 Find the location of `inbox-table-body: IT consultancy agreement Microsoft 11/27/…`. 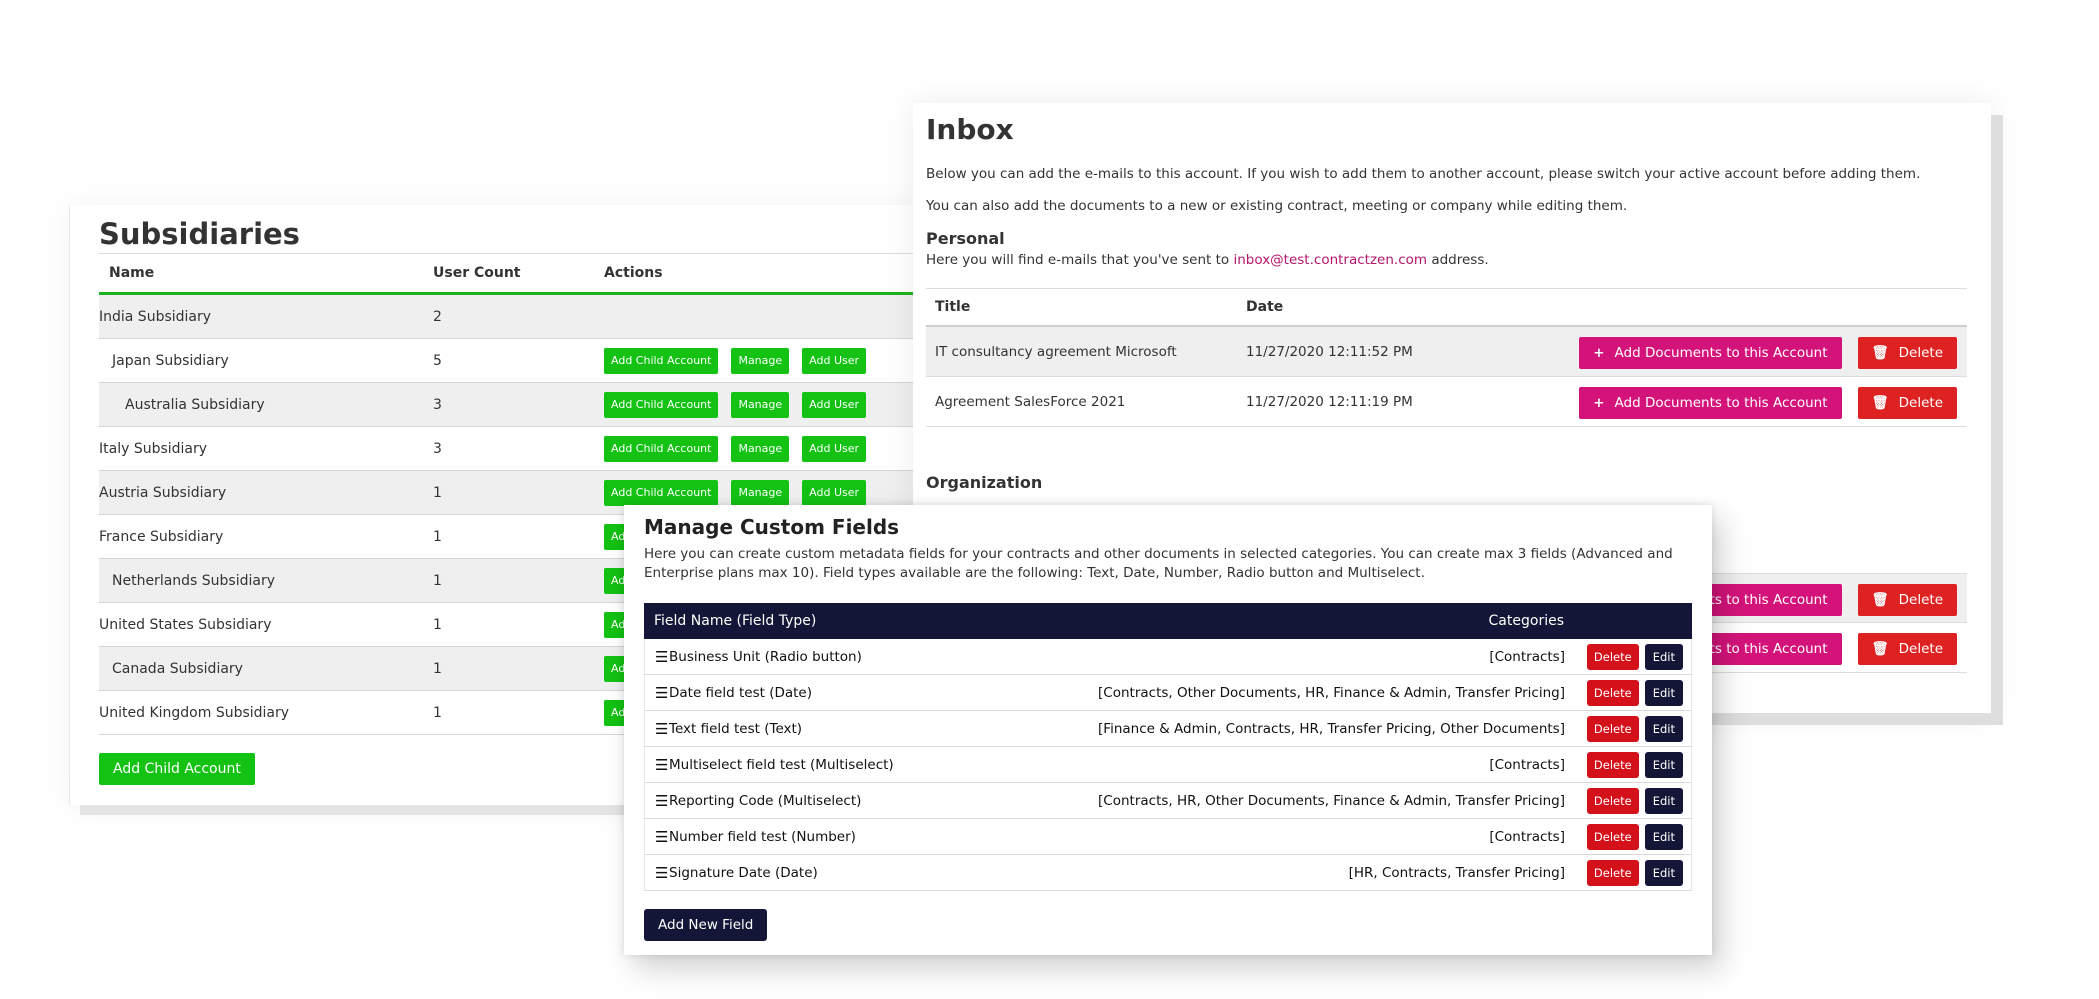

inbox-table-body: IT consultancy agreement Microsoft 11/27/… is located at coordinates (1446, 377).